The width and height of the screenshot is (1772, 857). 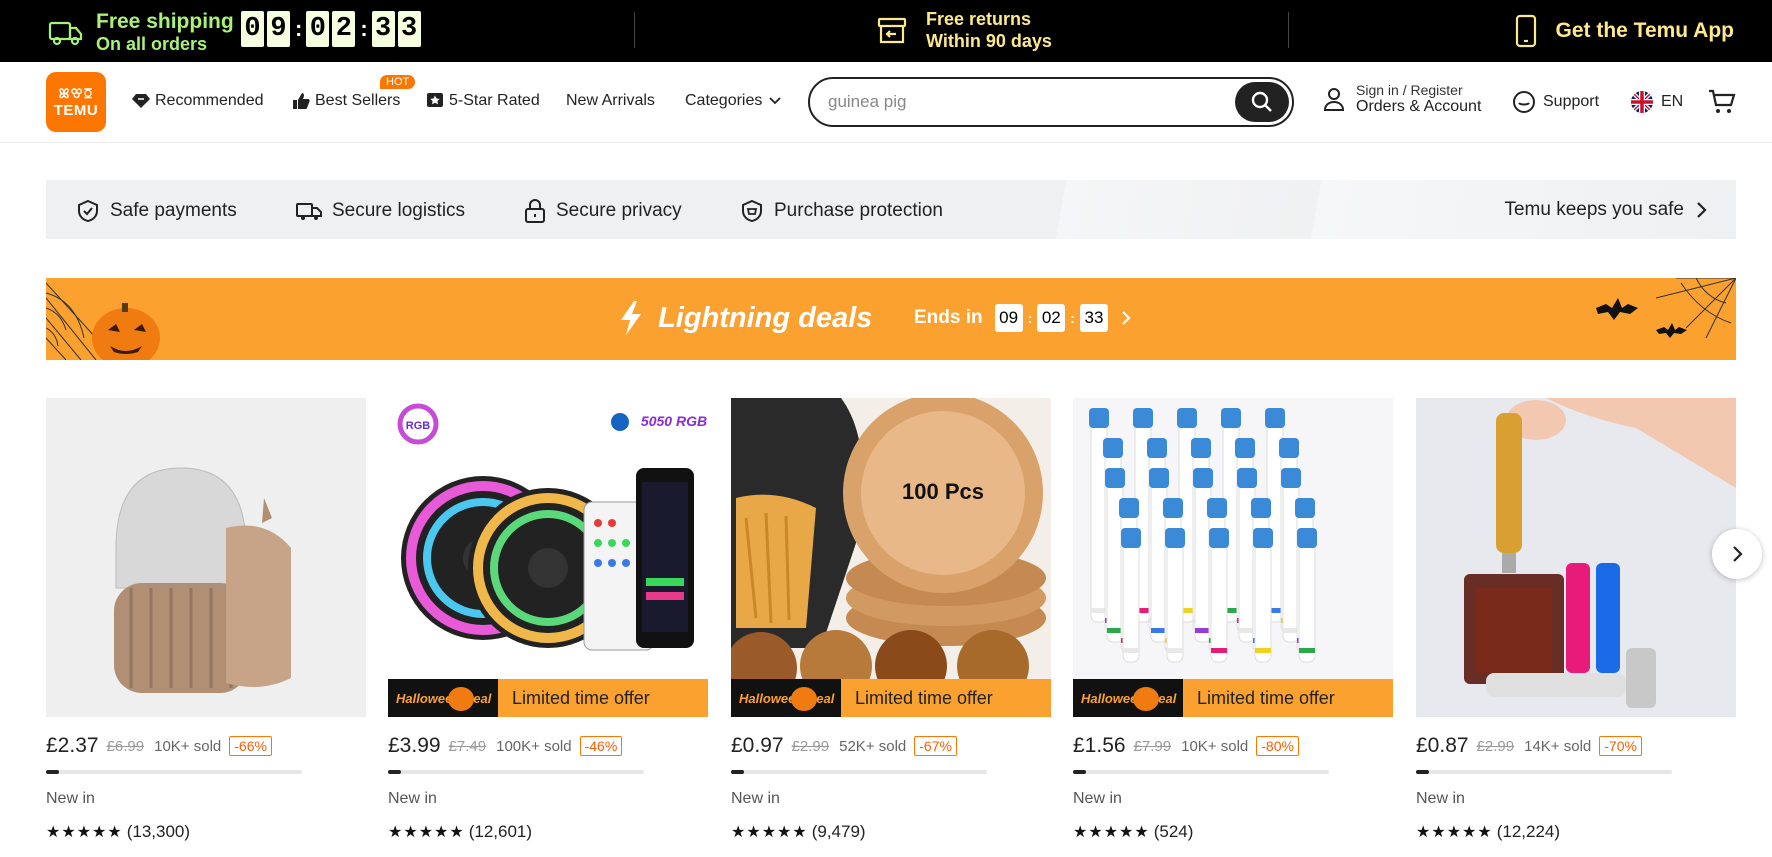 I want to click on sign-in-label: Sign in / Register, so click(x=1409, y=90).